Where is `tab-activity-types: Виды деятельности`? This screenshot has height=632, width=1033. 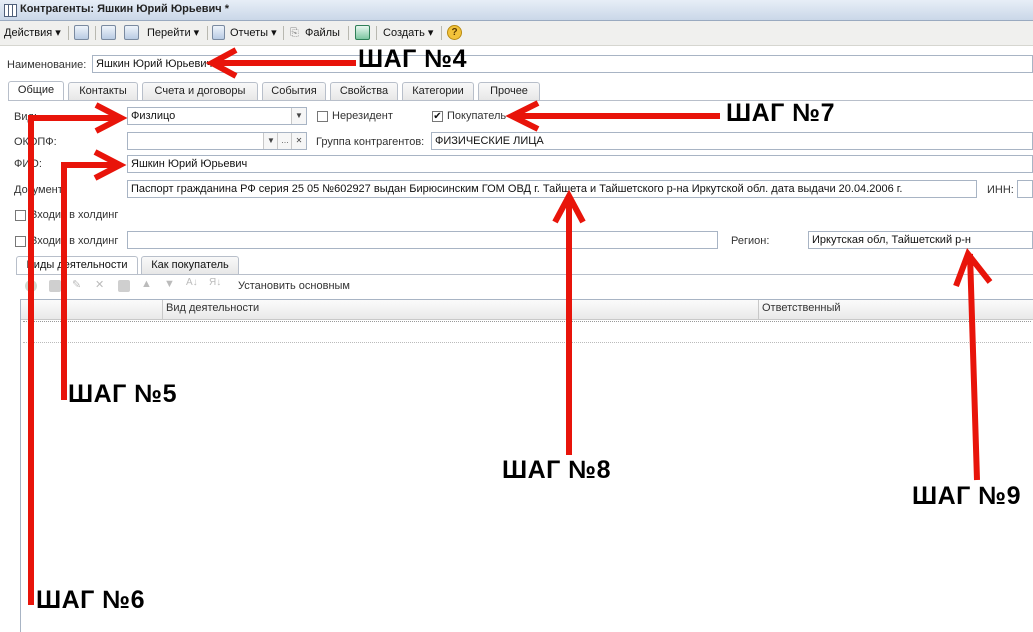
tab-activity-types: Виды деятельности is located at coordinates (77, 265).